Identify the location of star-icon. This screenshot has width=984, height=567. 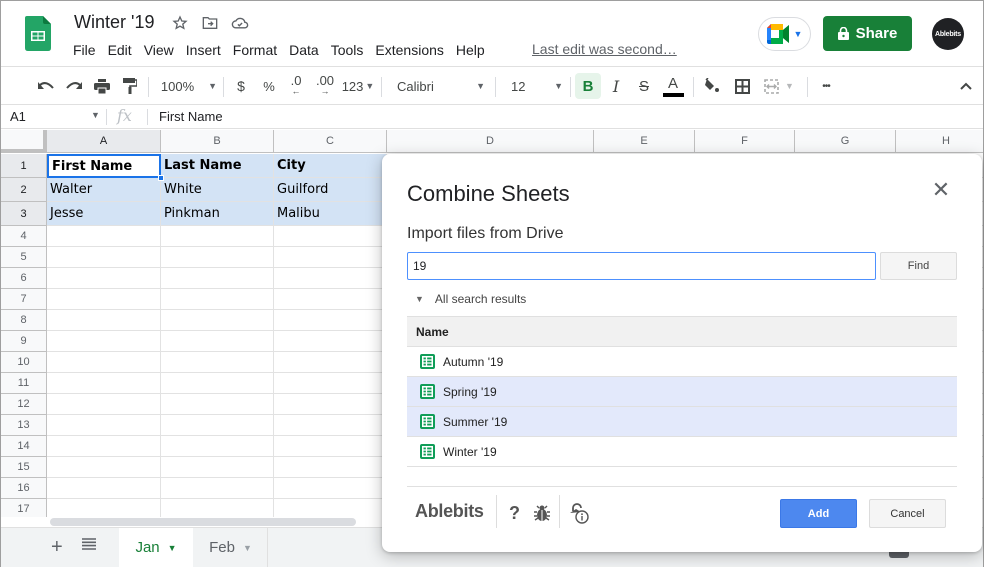
(180, 23).